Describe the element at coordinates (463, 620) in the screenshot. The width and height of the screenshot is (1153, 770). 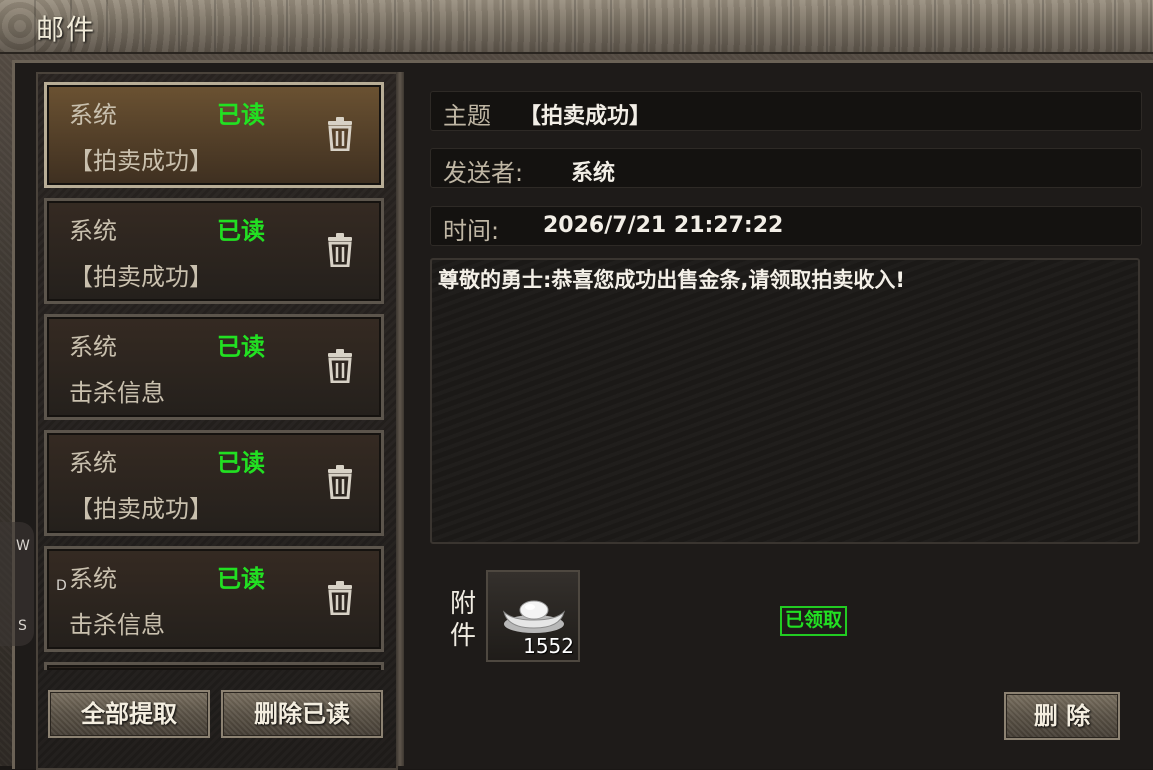
I see `attachment-label: 附件` at that location.